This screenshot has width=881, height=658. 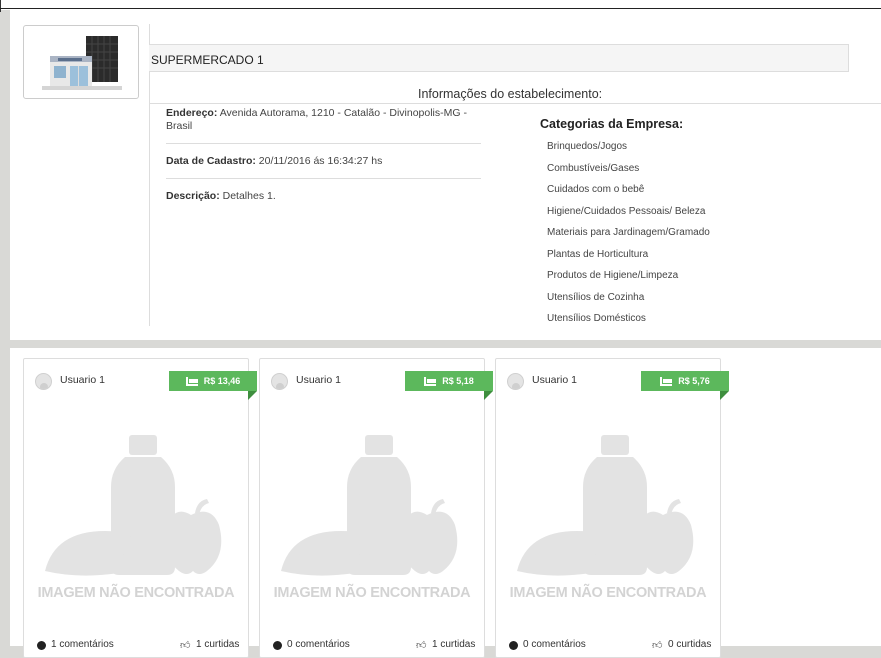 I want to click on categories-title: Categorias da Empresa:, so click(x=612, y=124).